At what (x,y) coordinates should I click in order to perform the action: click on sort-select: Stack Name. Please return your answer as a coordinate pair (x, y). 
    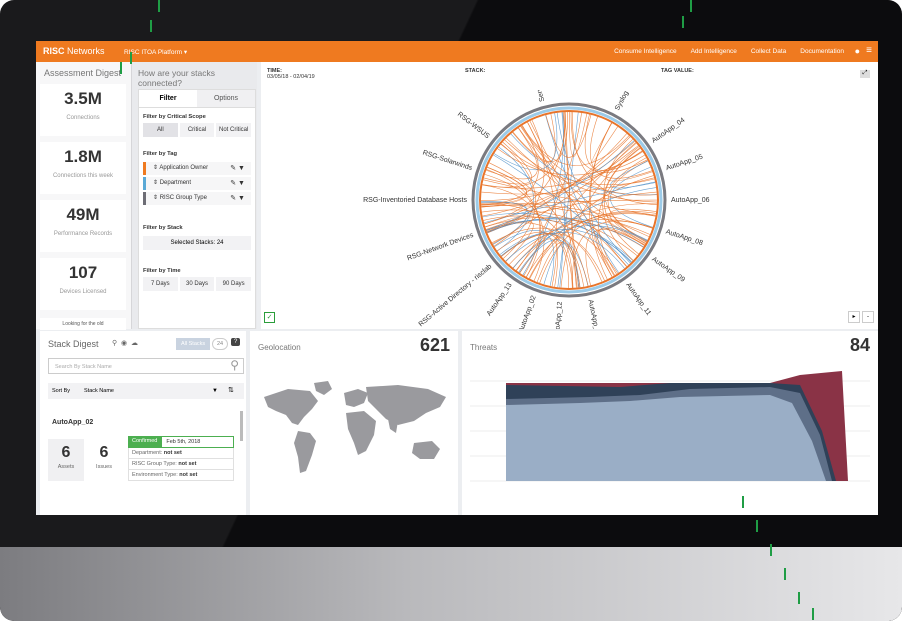
    Looking at the image, I should click on (99, 391).